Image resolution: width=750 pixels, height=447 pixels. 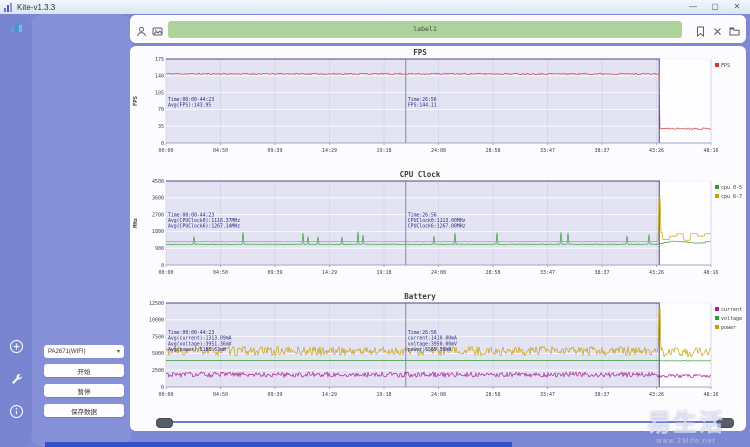 I want to click on svg-text: 35, so click(x=161, y=127).